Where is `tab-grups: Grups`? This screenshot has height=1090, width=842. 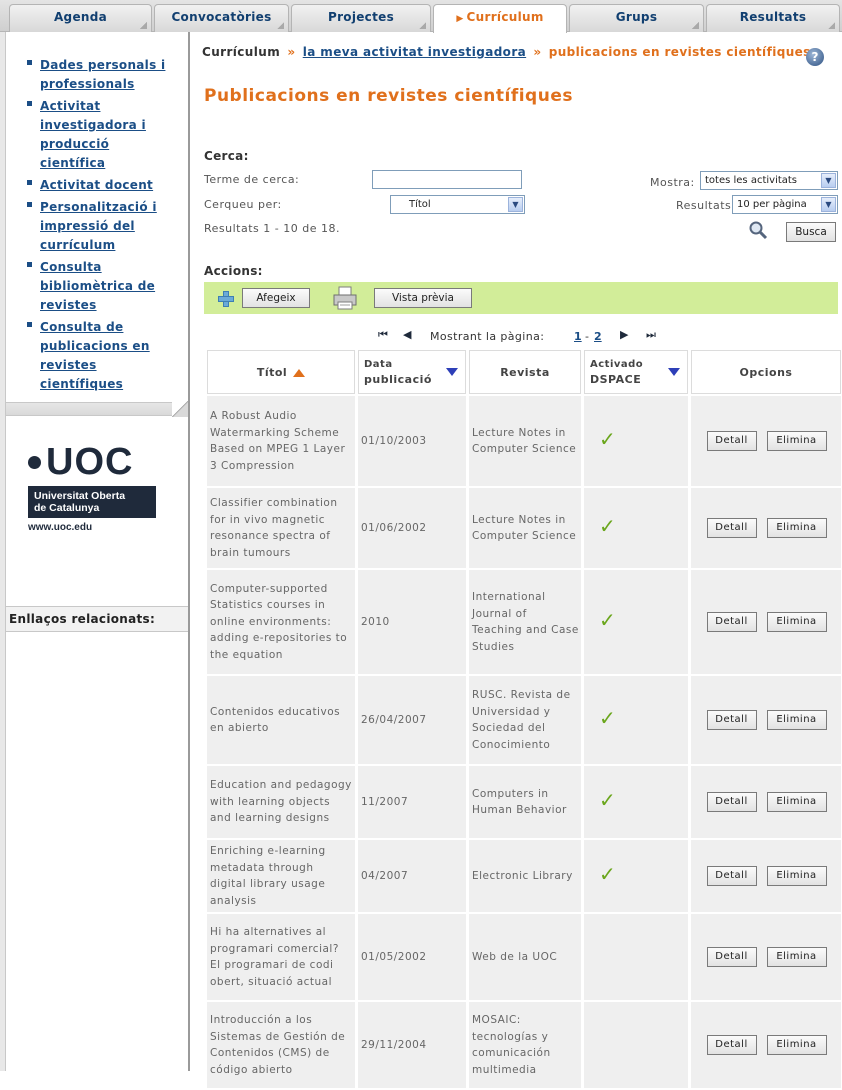
tab-grups: Grups is located at coordinates (636, 18).